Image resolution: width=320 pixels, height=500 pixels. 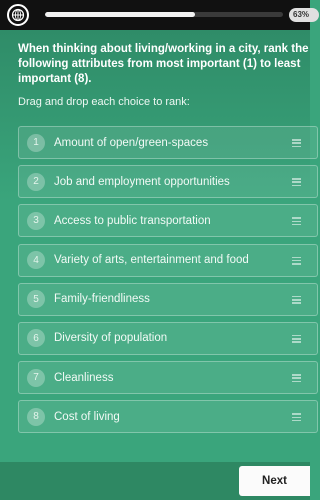 I want to click on top-bar: 63%, so click(x=159, y=15).